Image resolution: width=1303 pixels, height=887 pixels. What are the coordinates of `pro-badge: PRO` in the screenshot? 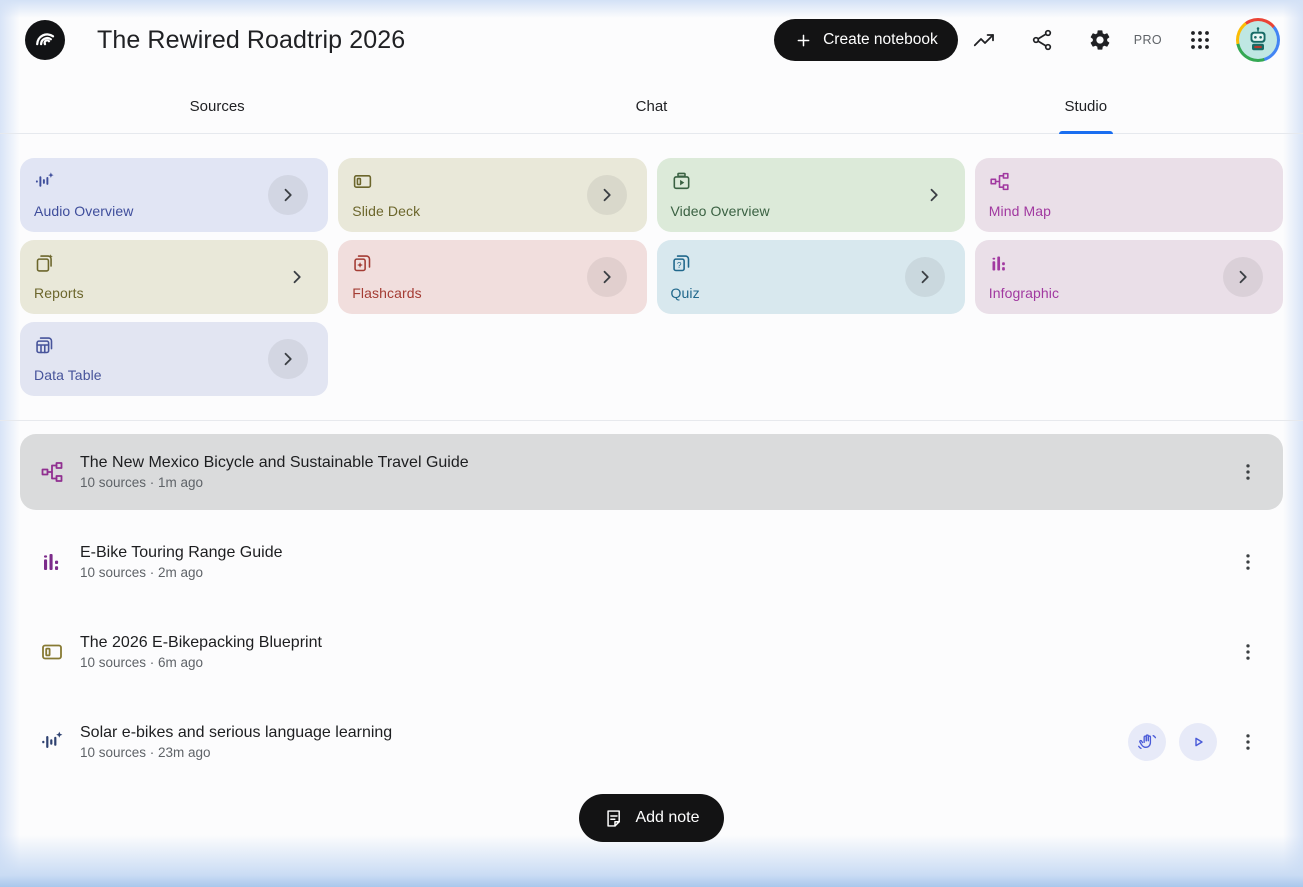 It's located at (1147, 40).